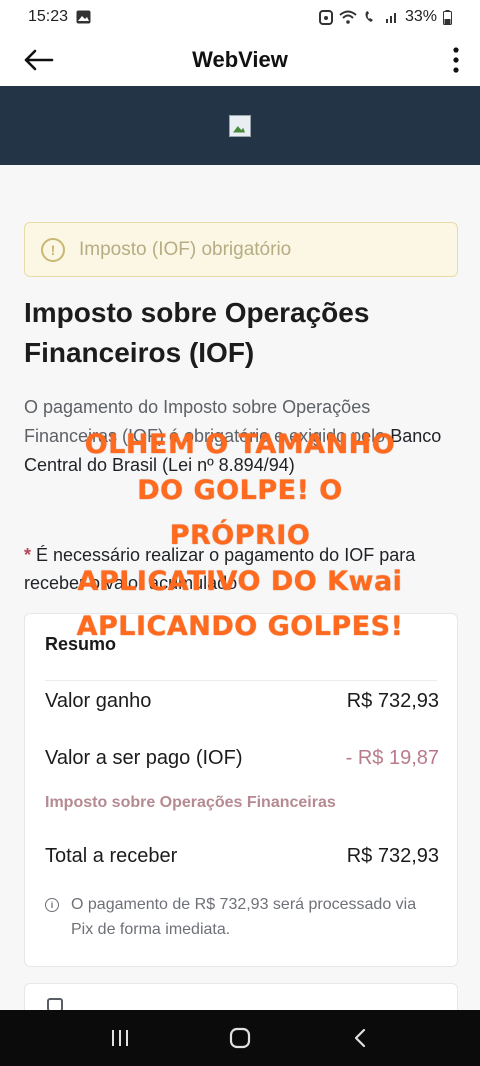 The image size is (480, 1066). Describe the element at coordinates (190, 802) in the screenshot. I see `iof-subtitle: Imposto sobre Operações Financeiras` at that location.